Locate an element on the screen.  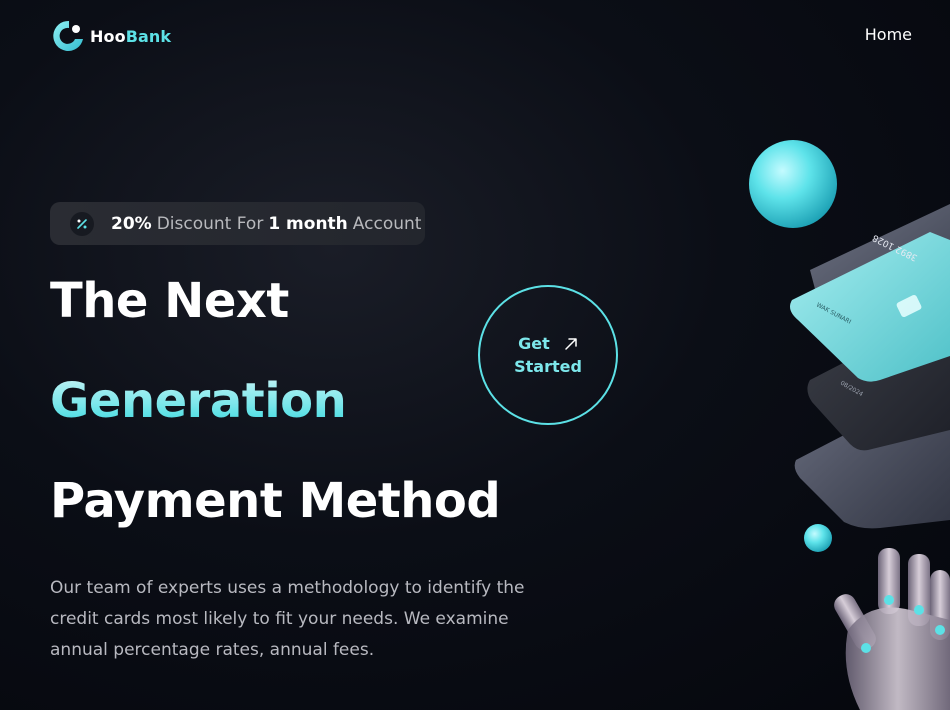
brand-logo: HooBank is located at coordinates (111, 36).